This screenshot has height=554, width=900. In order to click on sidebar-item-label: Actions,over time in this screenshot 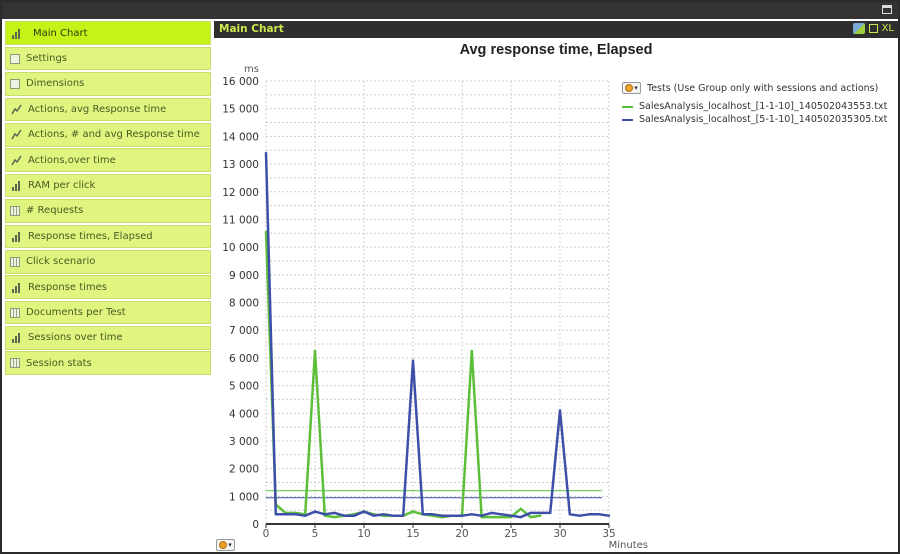, I will do `click(72, 160)`.